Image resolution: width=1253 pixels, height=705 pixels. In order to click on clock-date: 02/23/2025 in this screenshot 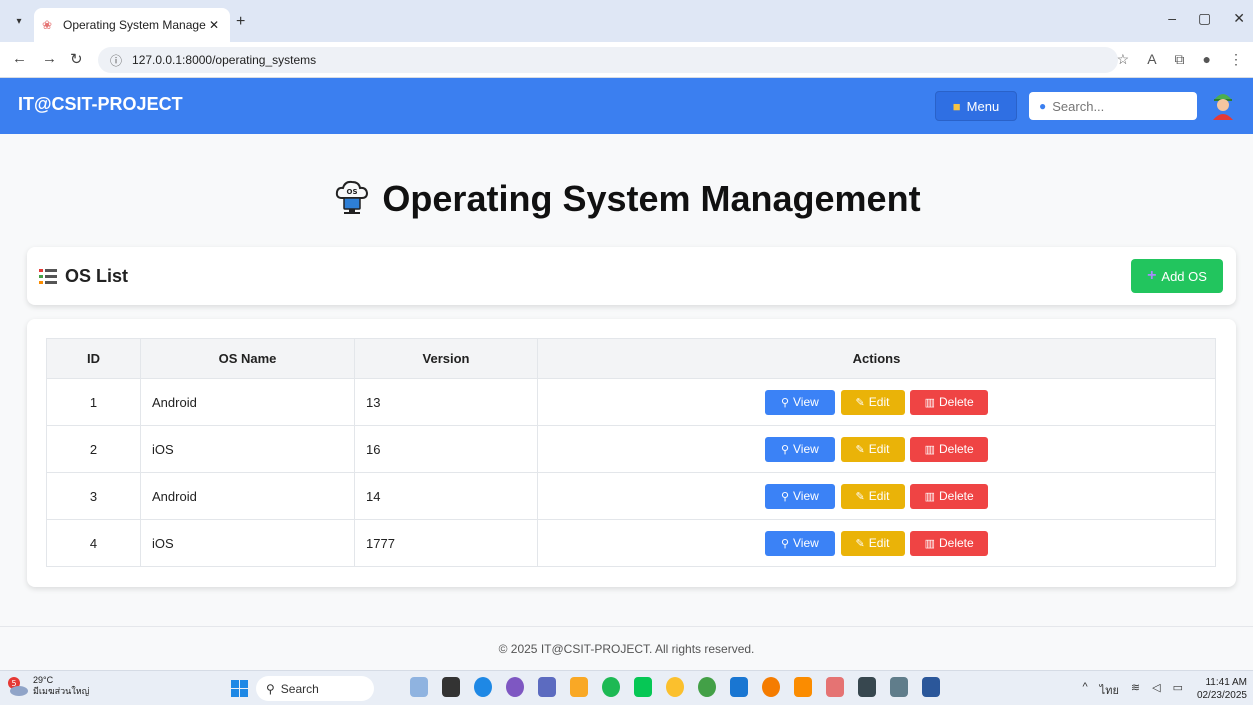, I will do `click(1221, 695)`.